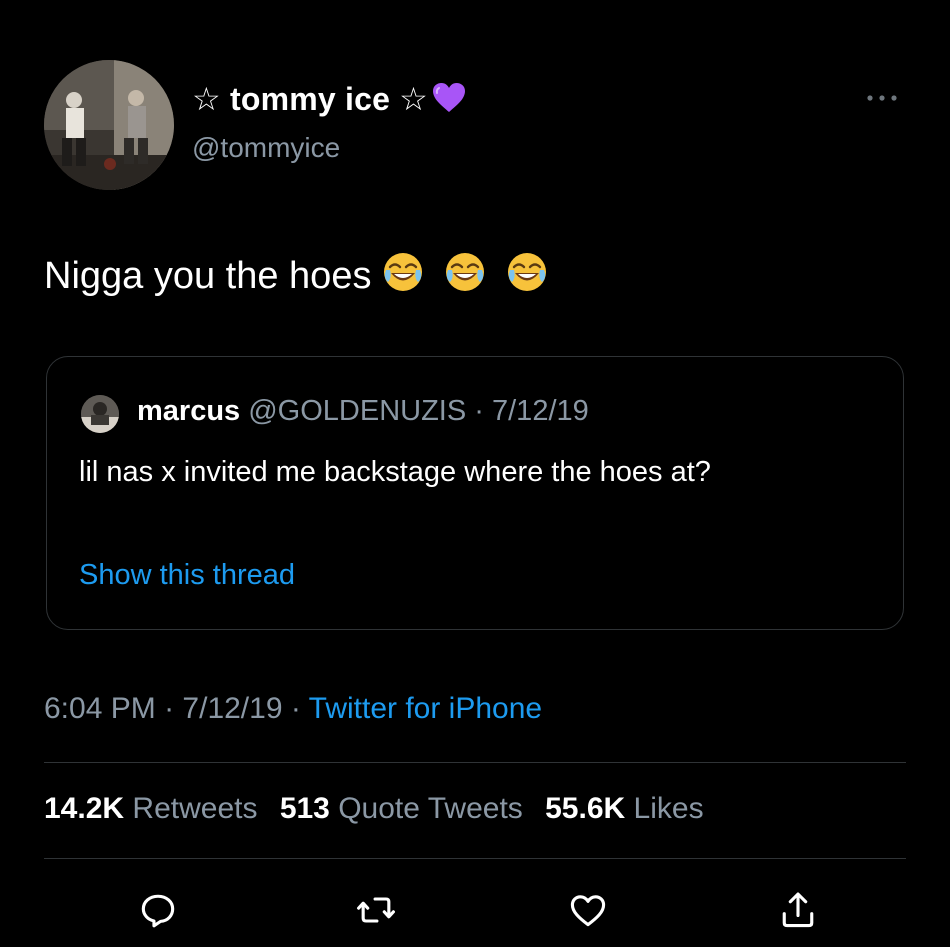  What do you see at coordinates (588, 910) in the screenshot?
I see `heart-icon` at bounding box center [588, 910].